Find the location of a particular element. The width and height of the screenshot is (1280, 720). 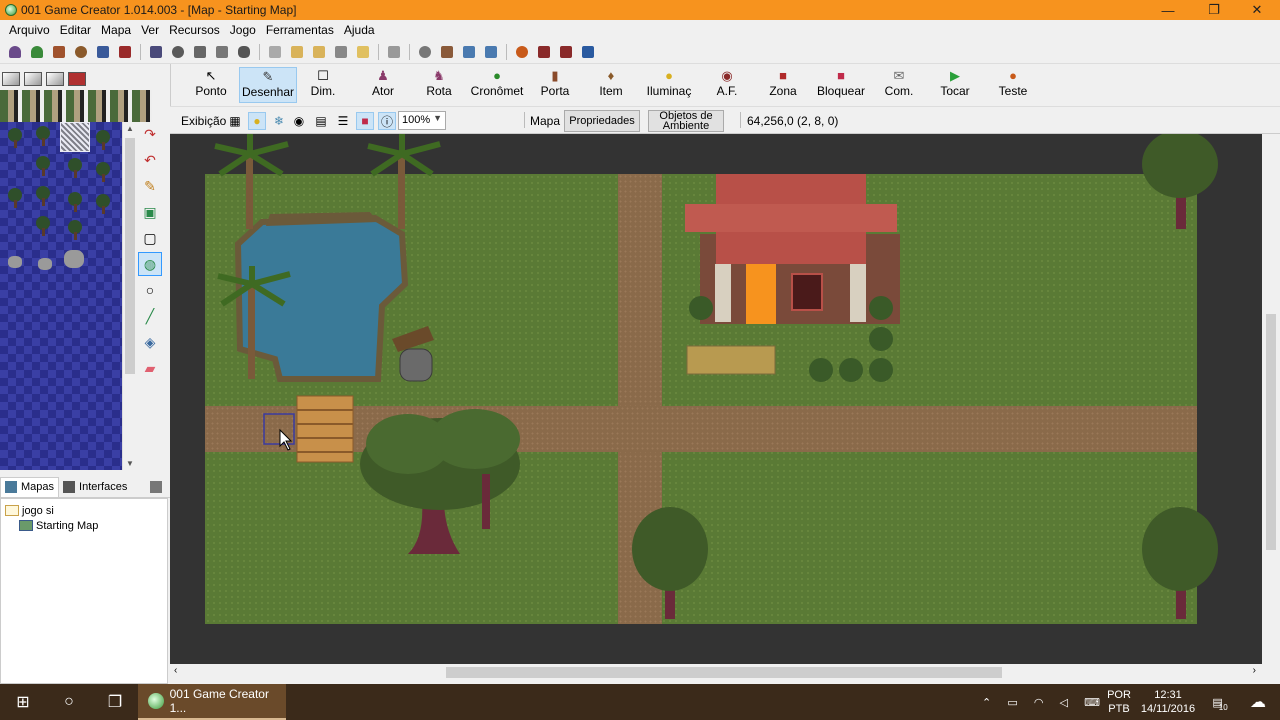

clock: 12:31 14/11/2016 is located at coordinates (1168, 702).